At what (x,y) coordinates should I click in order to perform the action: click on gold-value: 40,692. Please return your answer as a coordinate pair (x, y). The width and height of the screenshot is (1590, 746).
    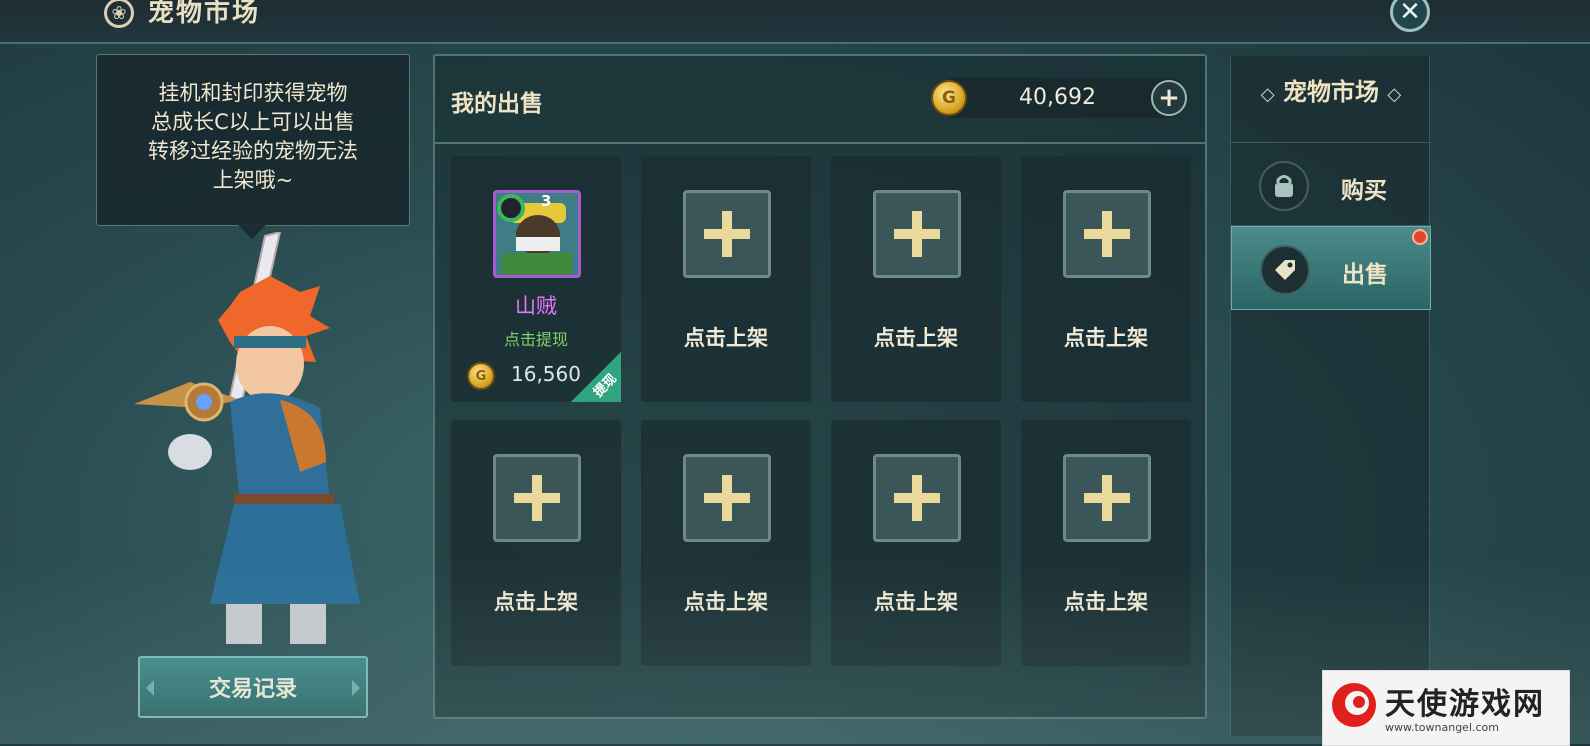
    Looking at the image, I should click on (1057, 97).